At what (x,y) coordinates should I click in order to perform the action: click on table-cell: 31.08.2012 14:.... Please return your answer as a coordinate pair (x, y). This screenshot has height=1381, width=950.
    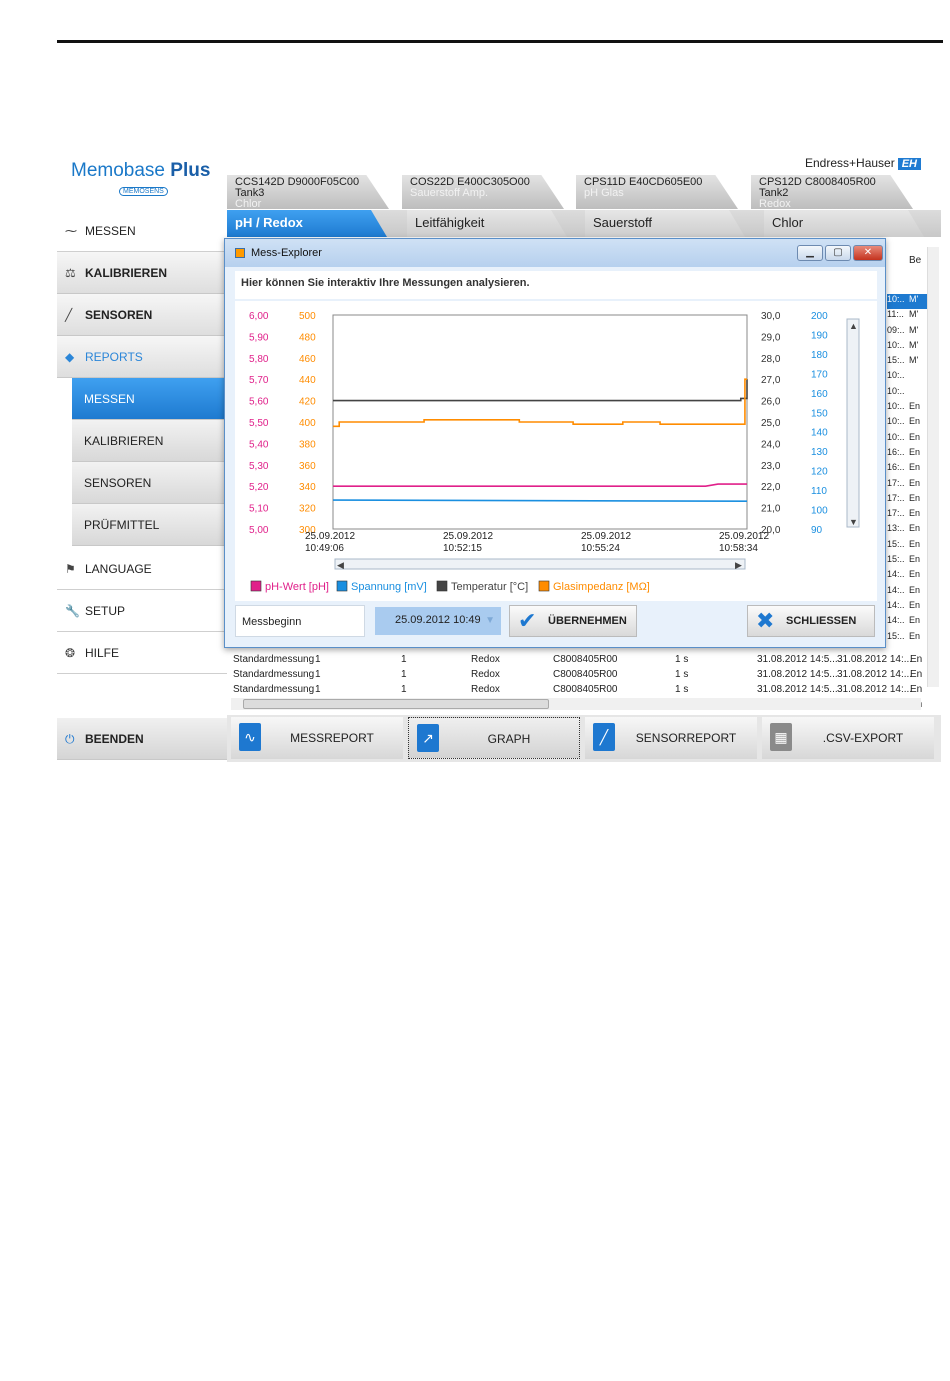
    Looking at the image, I should click on (875, 674).